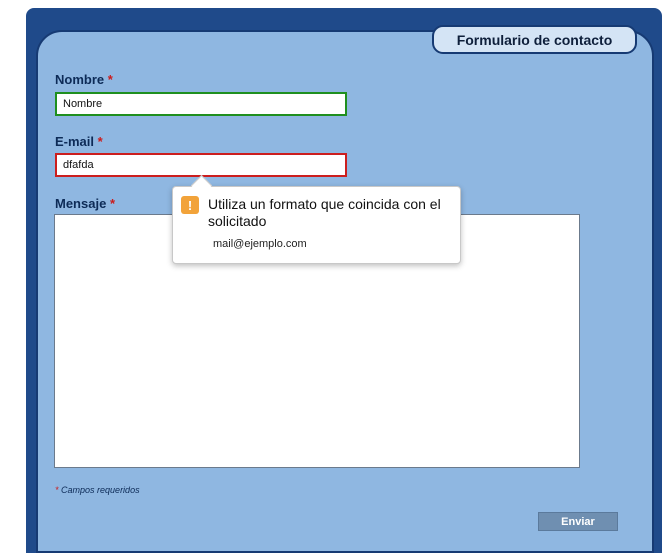 The width and height of the screenshot is (666, 553). I want to click on message-label: Mensaje *, so click(85, 203).